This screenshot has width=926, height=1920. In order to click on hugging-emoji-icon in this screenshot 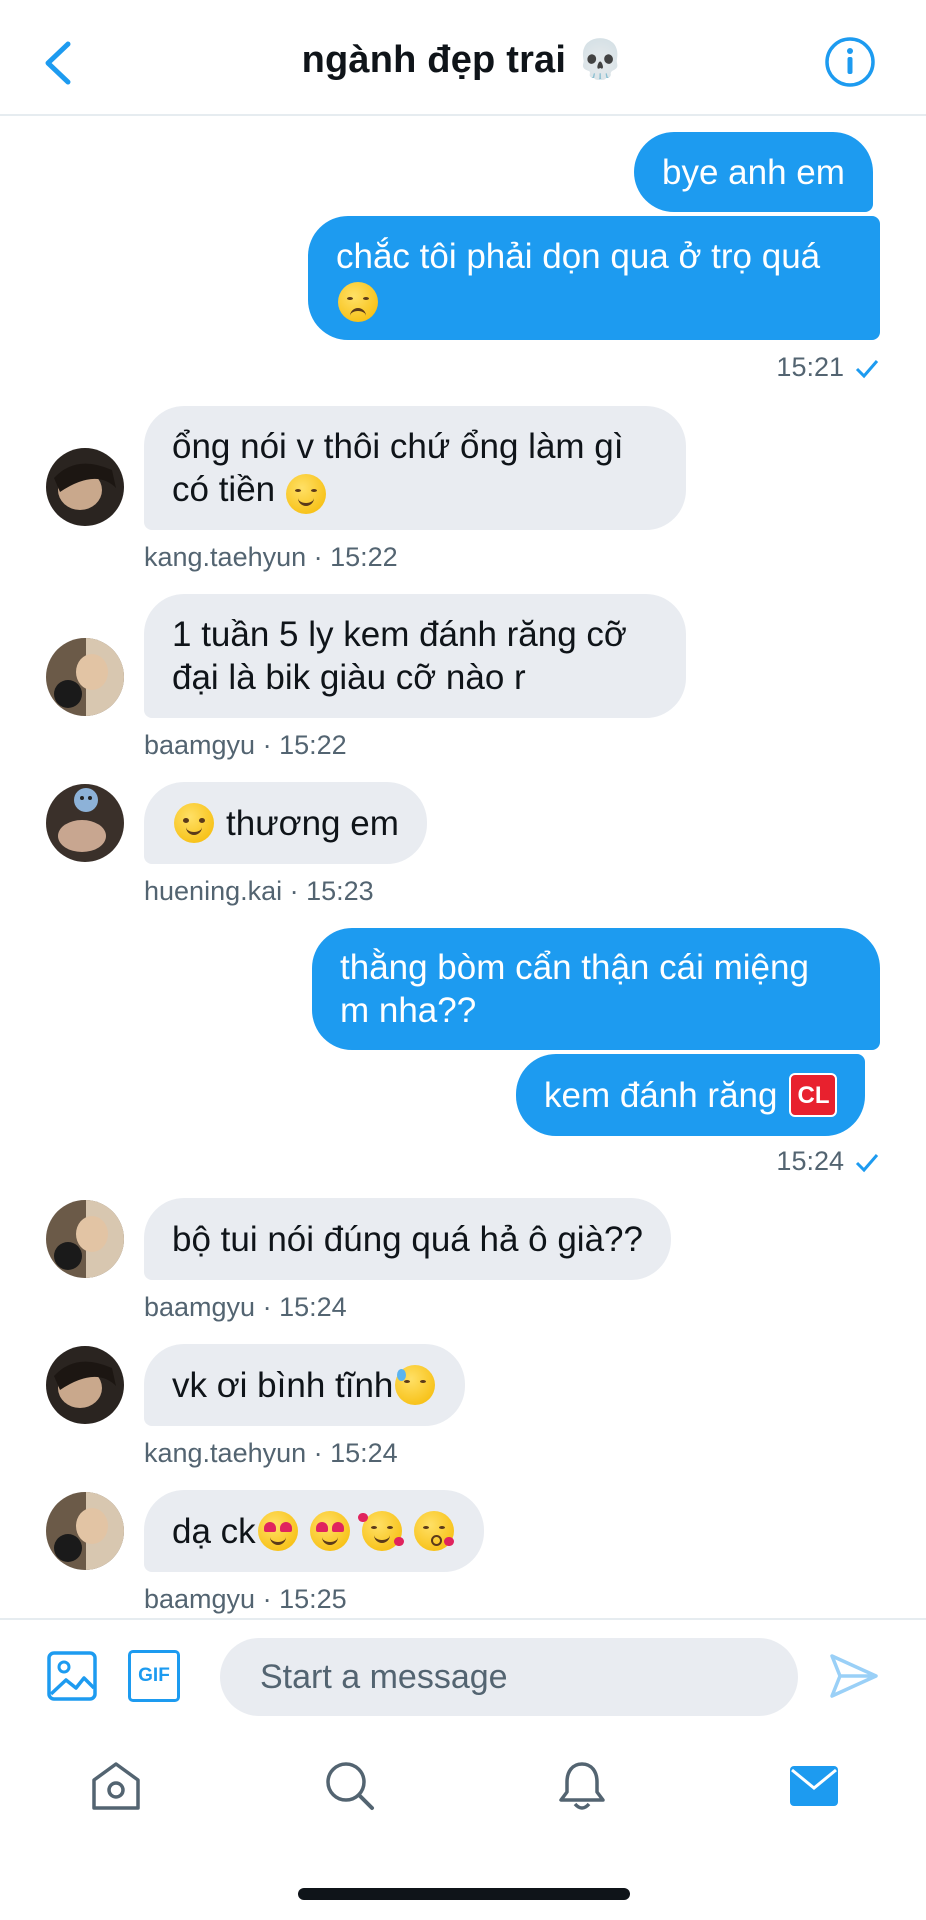, I will do `click(194, 823)`.